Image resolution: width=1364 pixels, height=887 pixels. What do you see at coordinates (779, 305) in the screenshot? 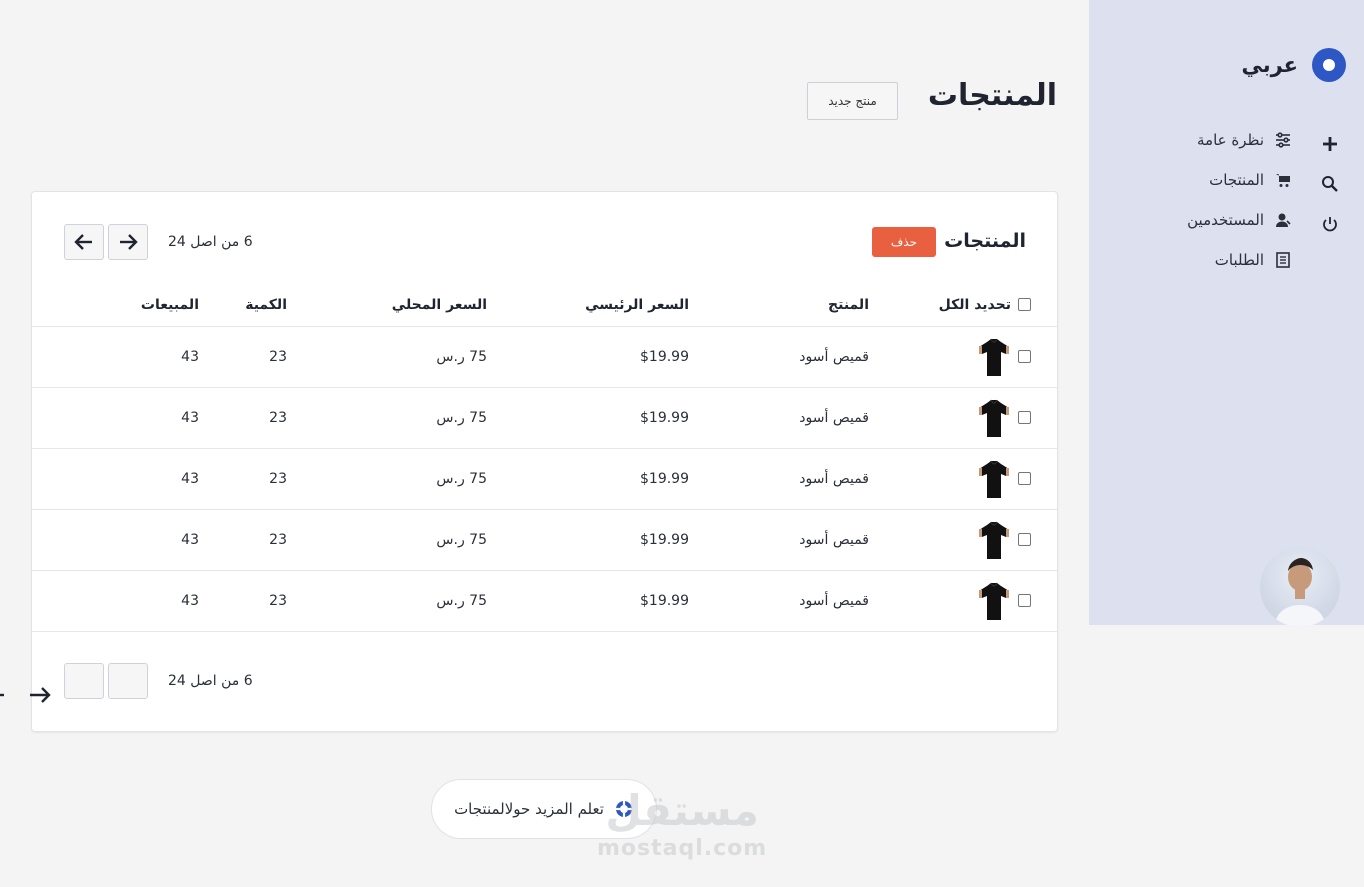
I see `column-product: المنتج` at bounding box center [779, 305].